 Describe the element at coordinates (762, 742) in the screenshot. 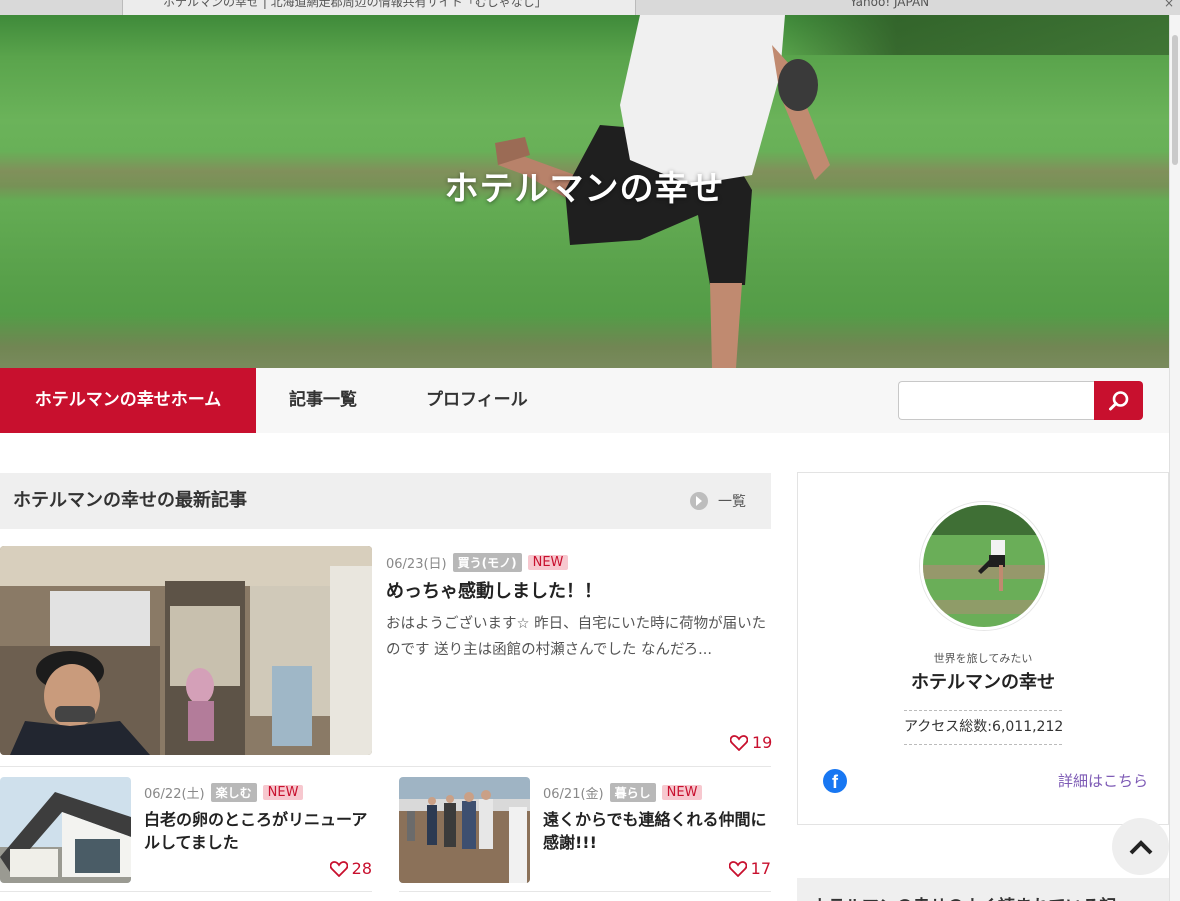

I see `like-number: 19` at that location.